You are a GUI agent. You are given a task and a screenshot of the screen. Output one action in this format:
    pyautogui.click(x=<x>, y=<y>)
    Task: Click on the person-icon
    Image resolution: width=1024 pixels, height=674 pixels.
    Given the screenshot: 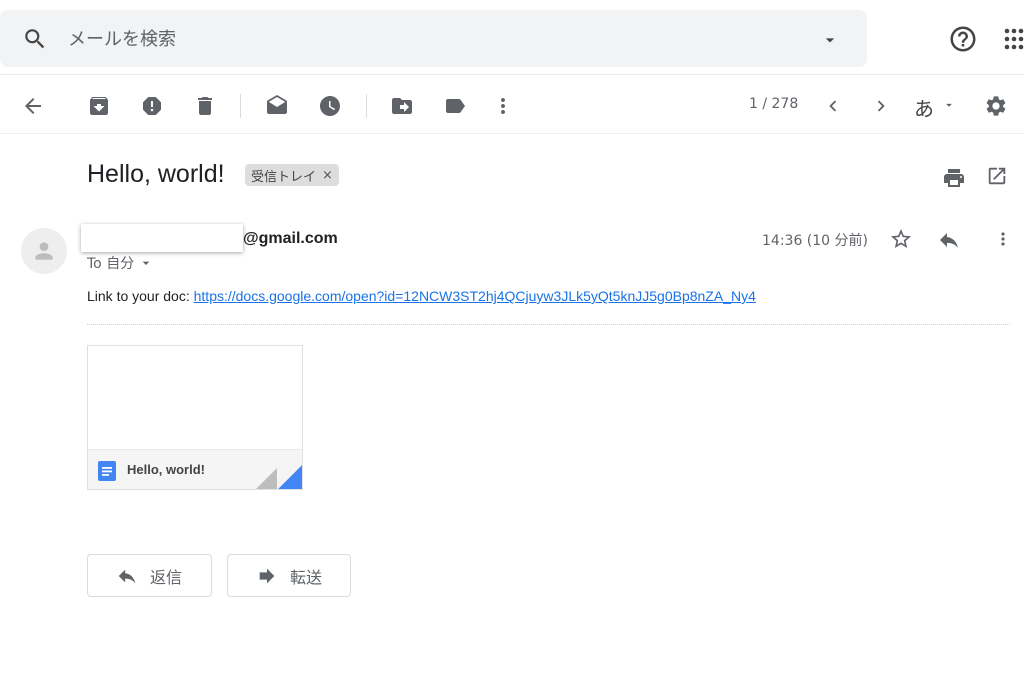 What is the action you would take?
    pyautogui.click(x=44, y=251)
    